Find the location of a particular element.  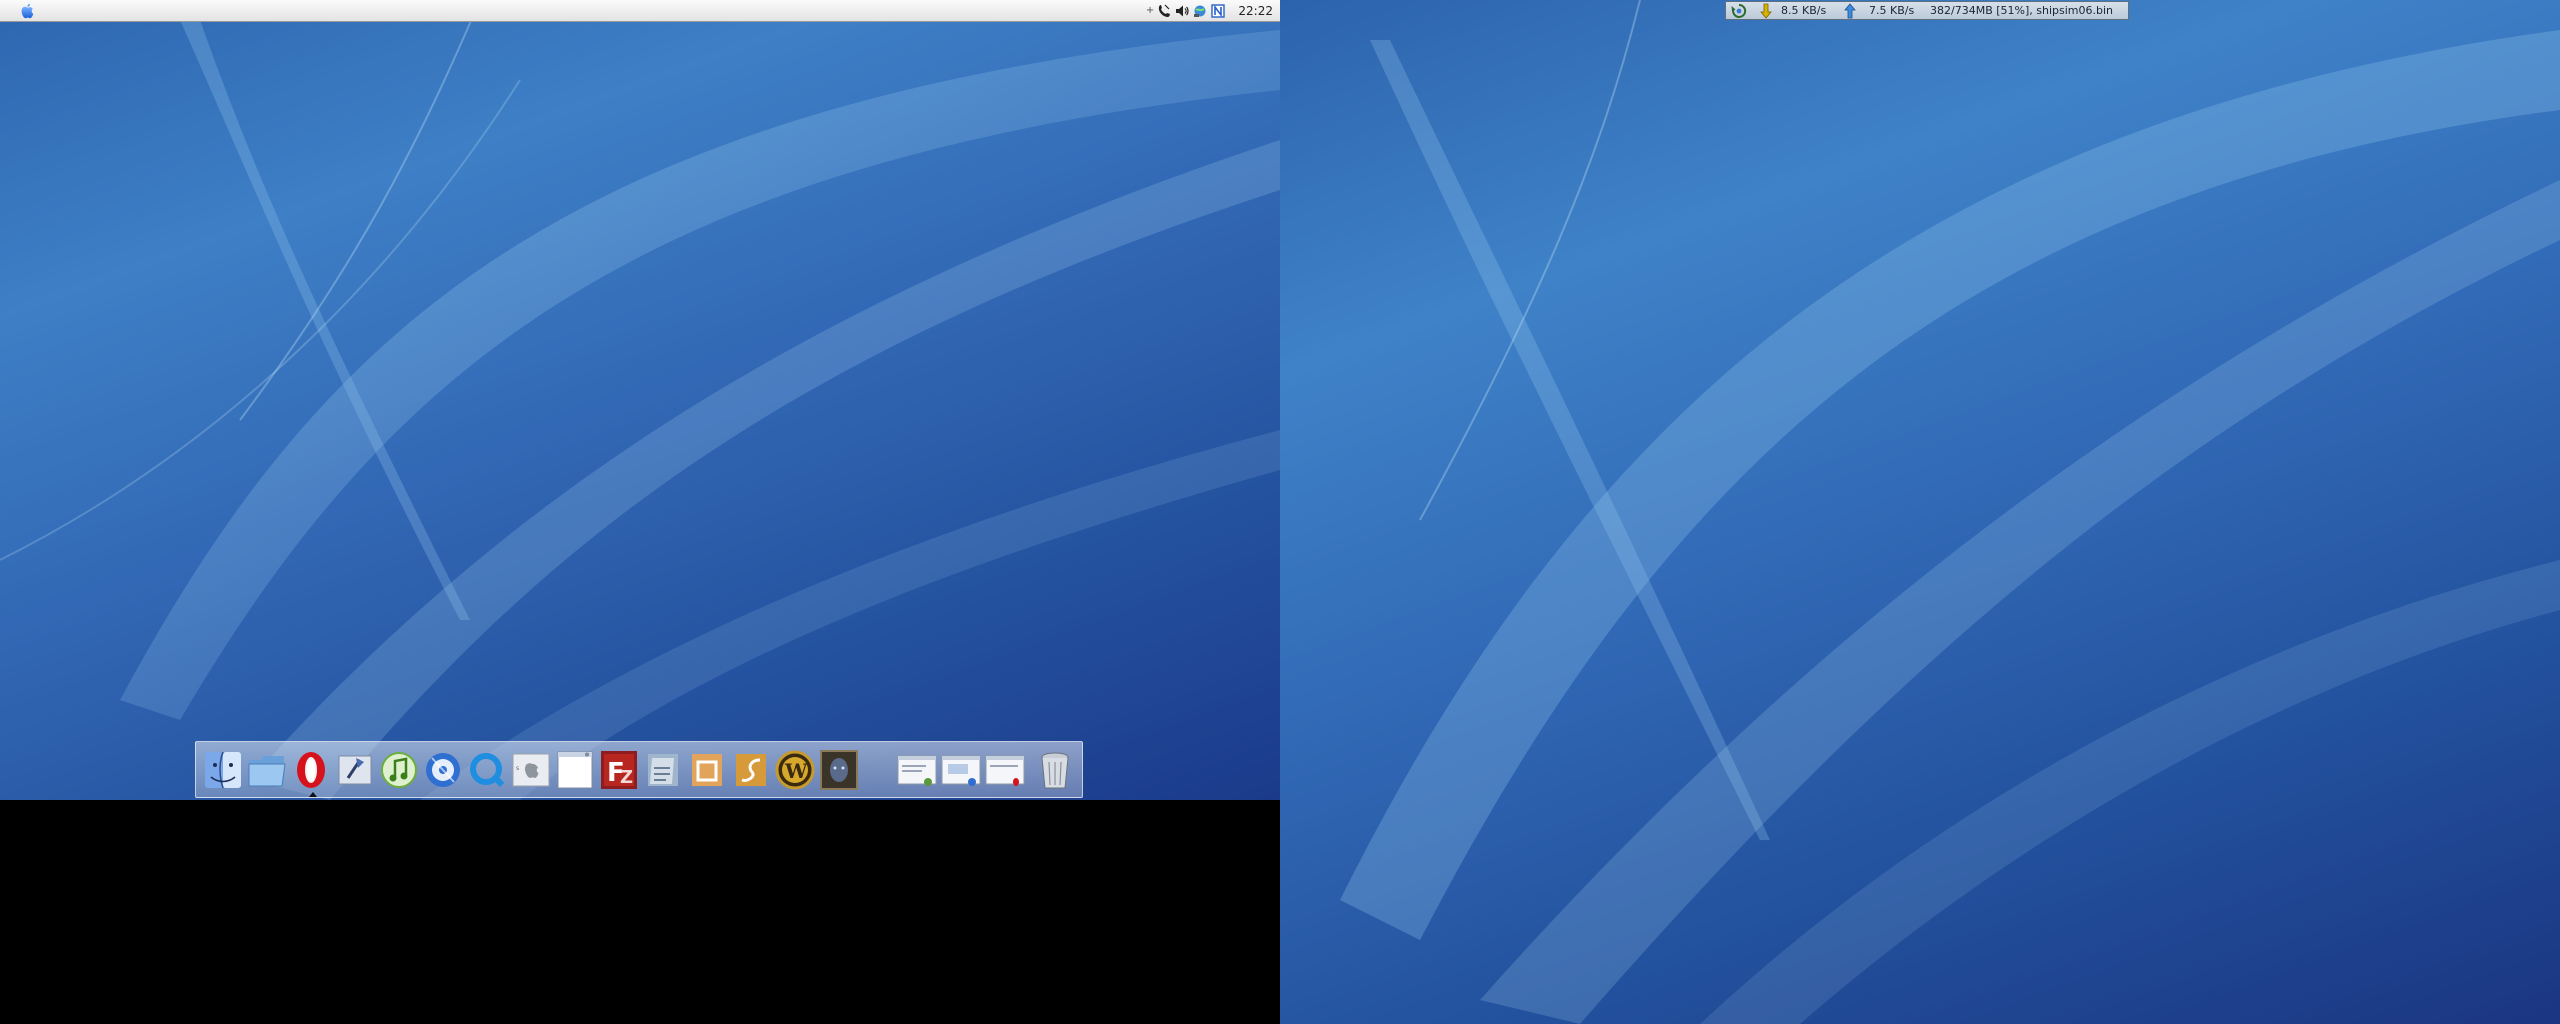

upload-rate: 7.5 KB/s is located at coordinates (1892, 10).